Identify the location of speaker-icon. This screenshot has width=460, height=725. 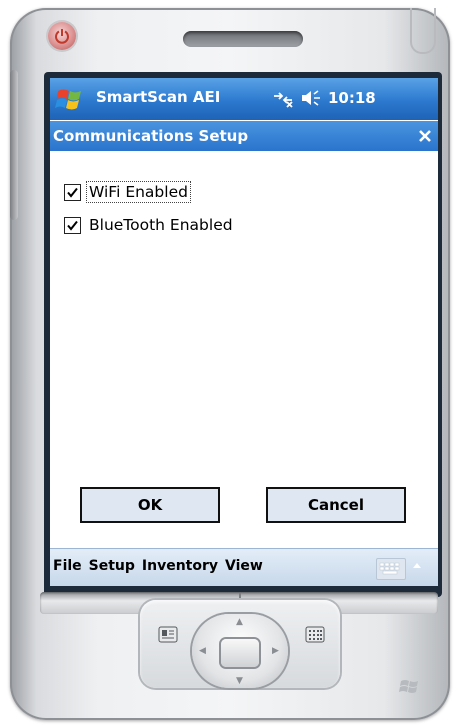
(311, 98).